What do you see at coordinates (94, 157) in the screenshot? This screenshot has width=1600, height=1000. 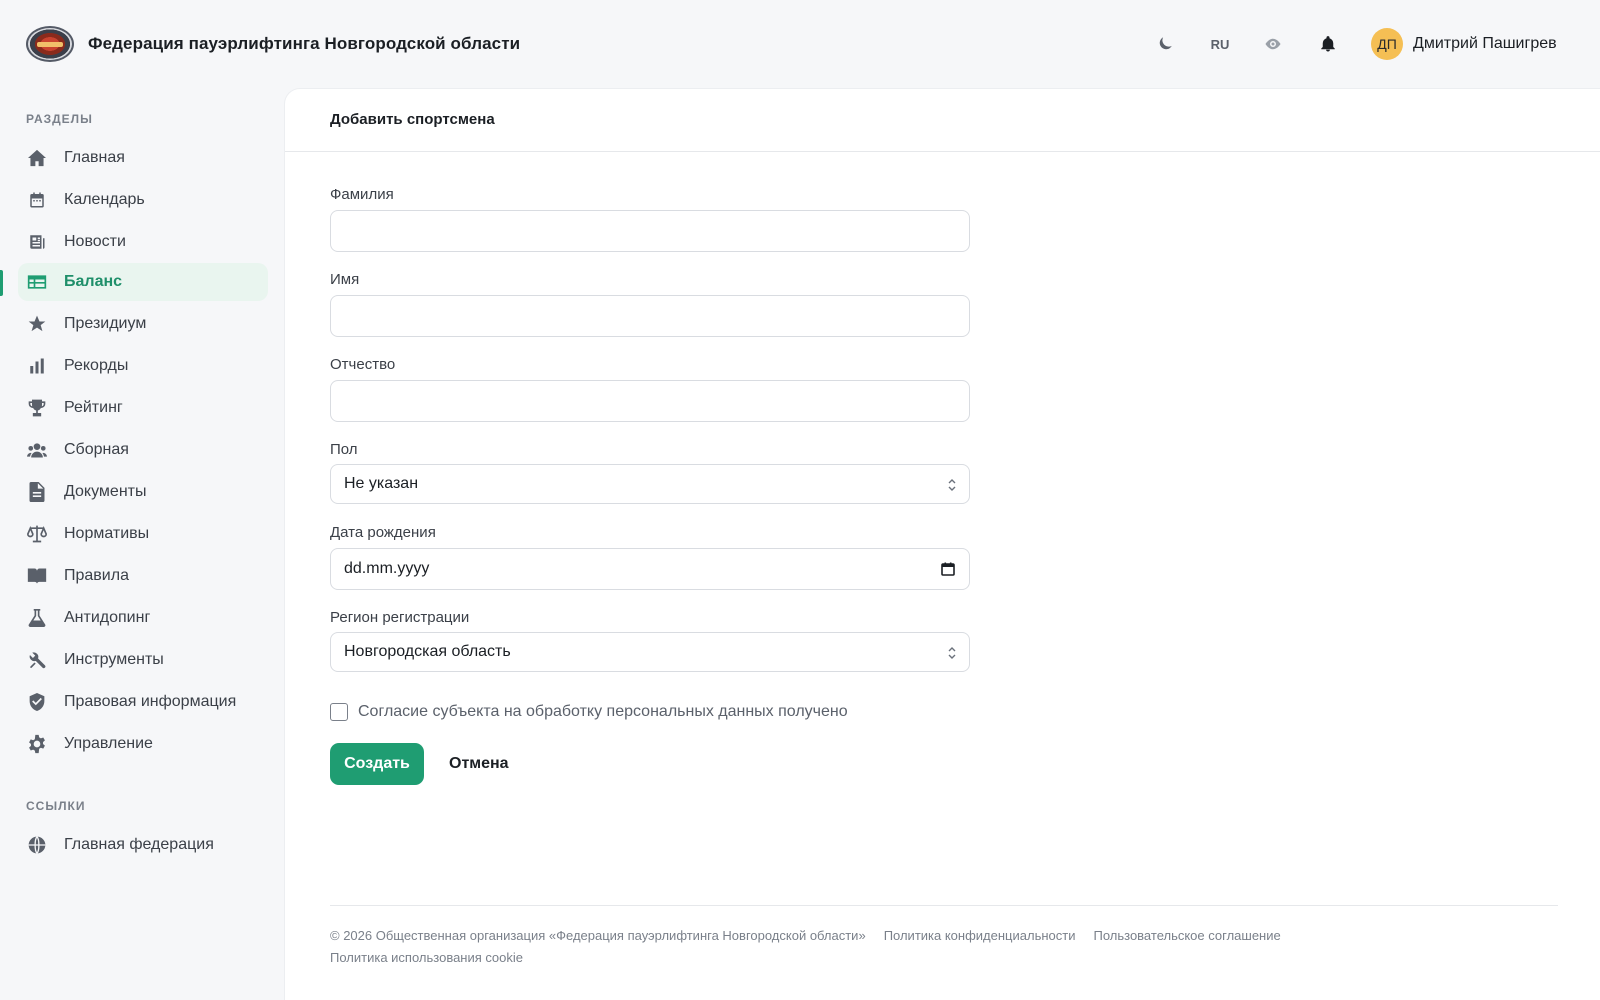 I see `sidebar-item-label: Главная` at bounding box center [94, 157].